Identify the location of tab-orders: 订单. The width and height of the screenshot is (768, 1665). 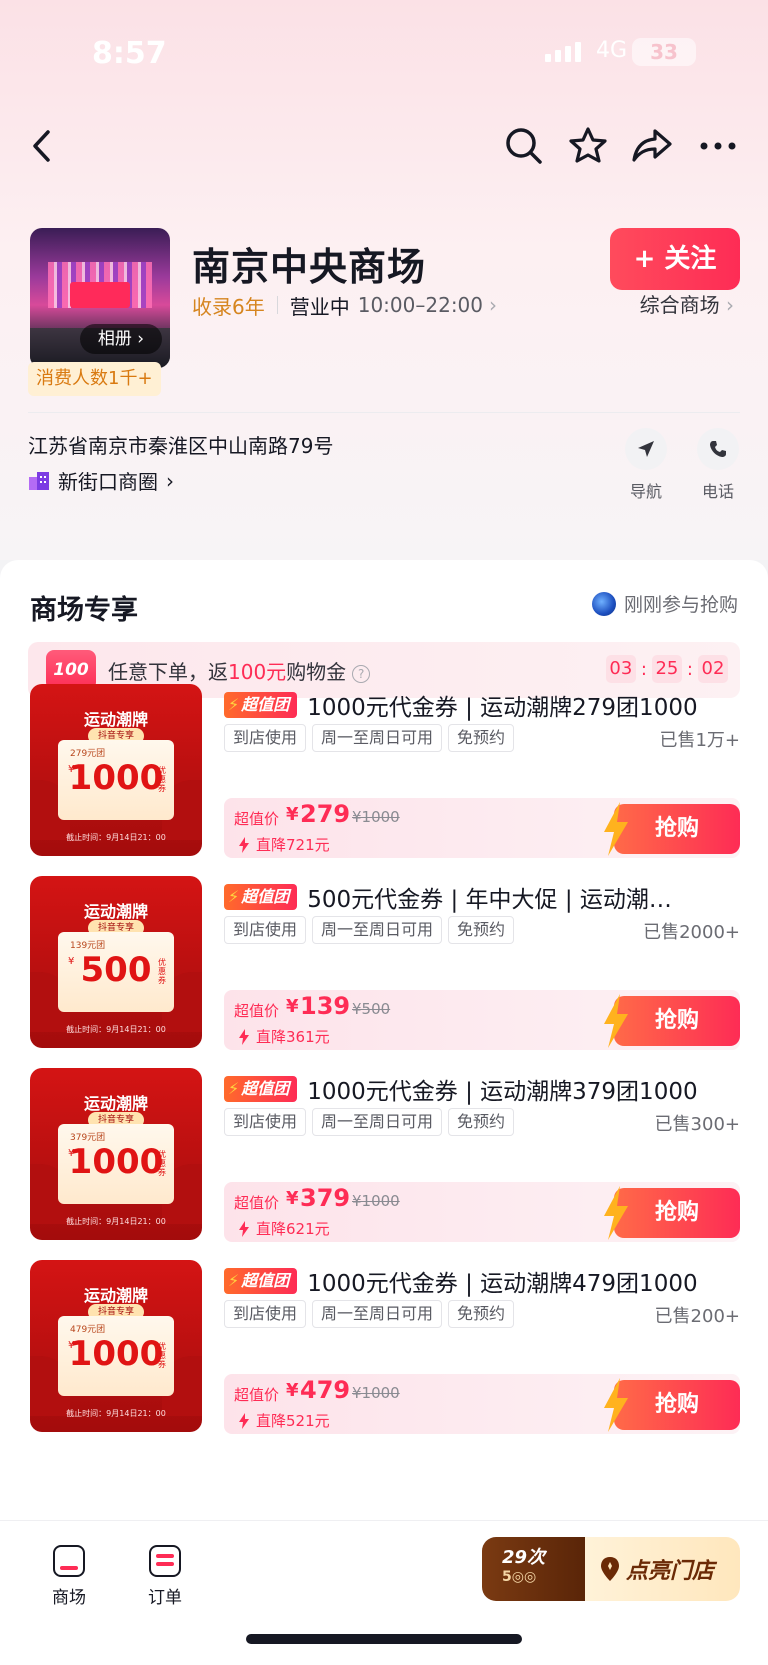
(165, 1576).